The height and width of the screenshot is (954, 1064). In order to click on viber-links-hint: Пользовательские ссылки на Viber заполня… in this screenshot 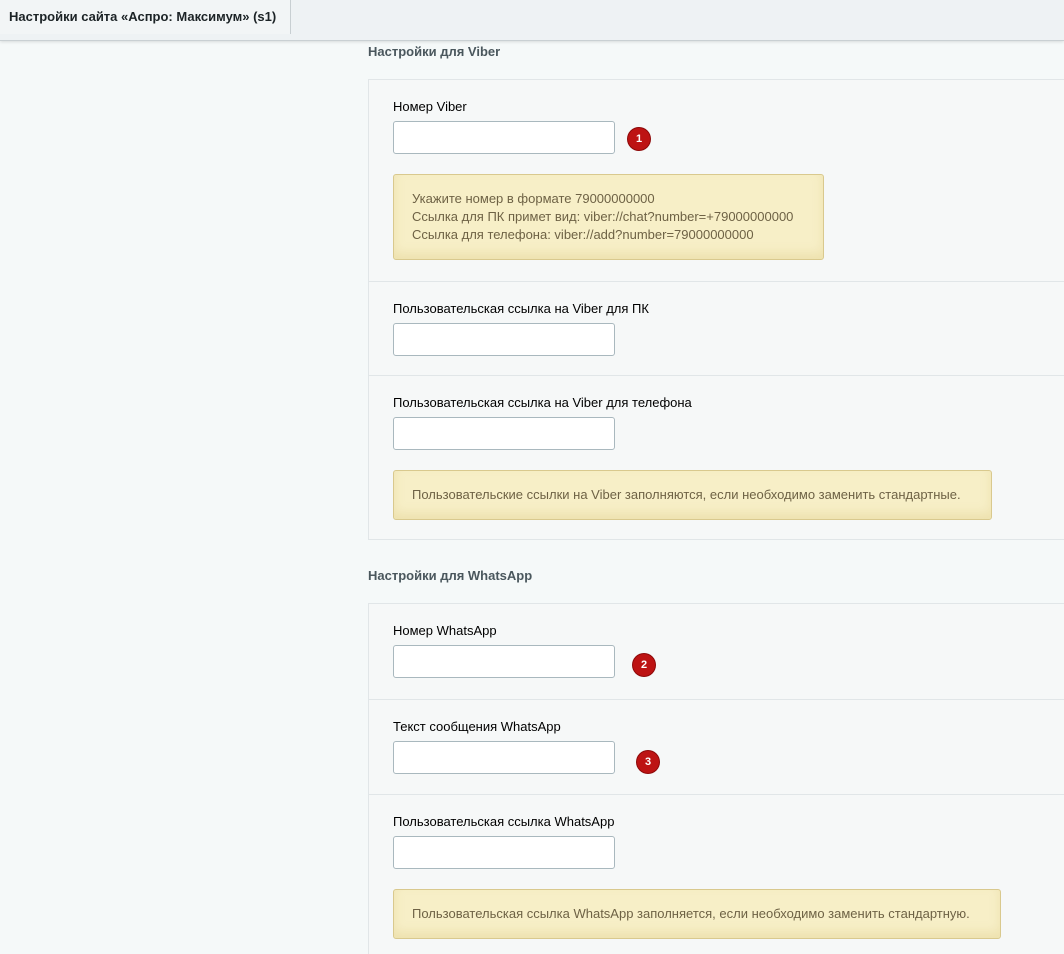, I will do `click(692, 495)`.